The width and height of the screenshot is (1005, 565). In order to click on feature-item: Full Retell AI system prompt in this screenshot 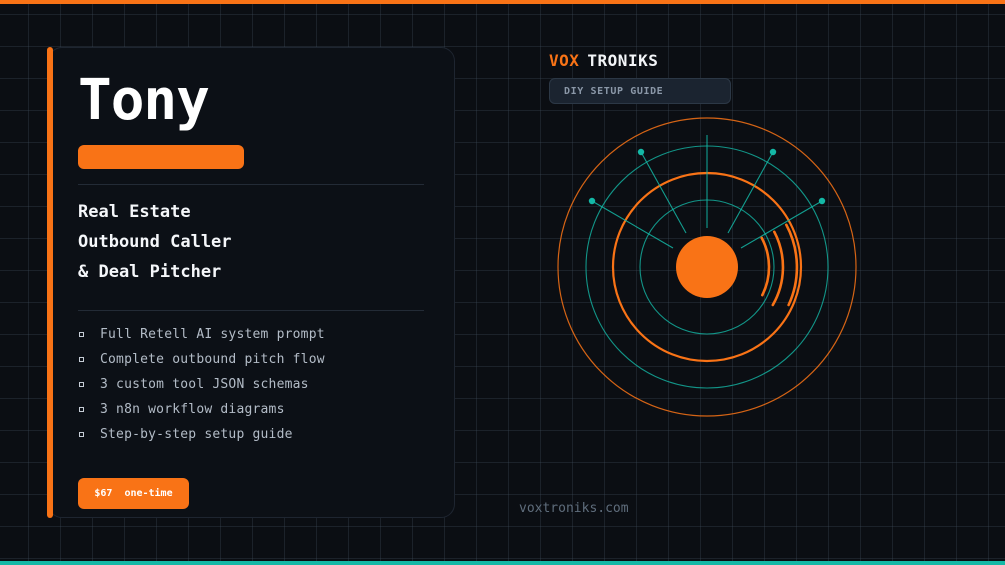, I will do `click(201, 334)`.